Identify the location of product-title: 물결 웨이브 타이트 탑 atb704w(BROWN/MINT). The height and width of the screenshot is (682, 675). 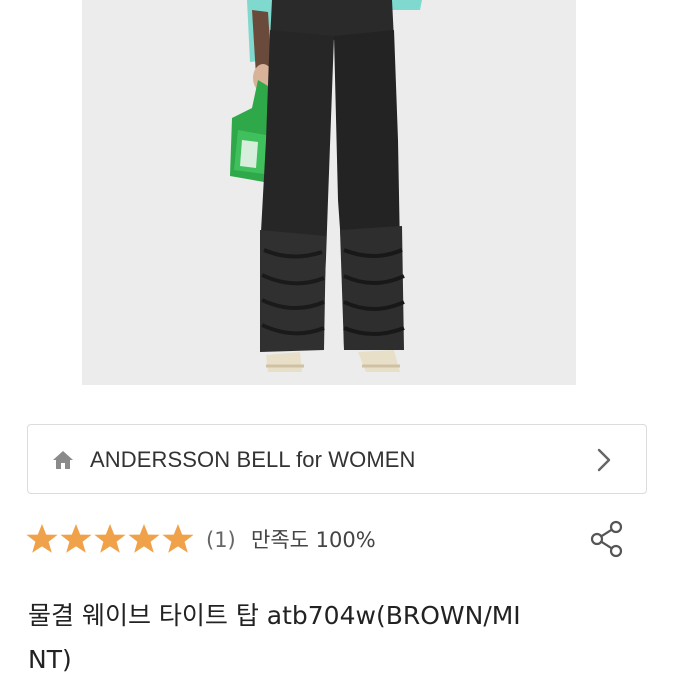
(274, 637).